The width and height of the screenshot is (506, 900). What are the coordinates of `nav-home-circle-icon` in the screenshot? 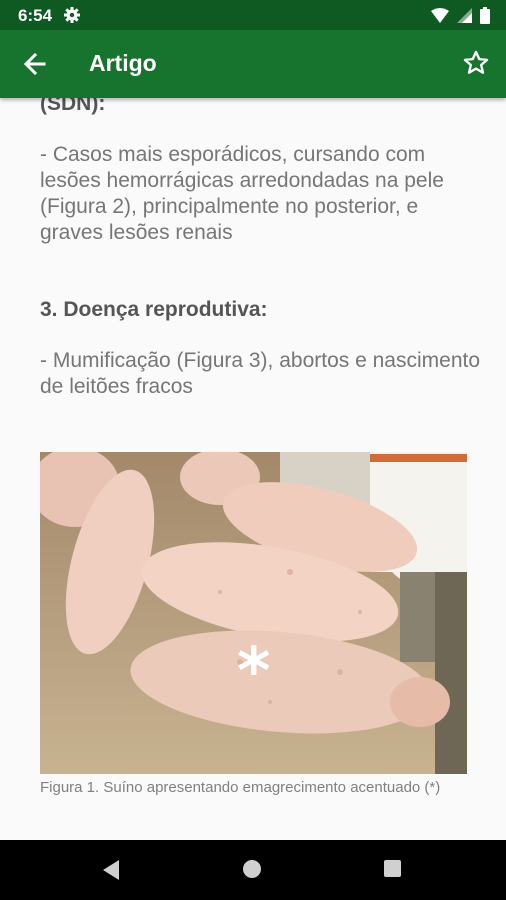 It's located at (252, 869).